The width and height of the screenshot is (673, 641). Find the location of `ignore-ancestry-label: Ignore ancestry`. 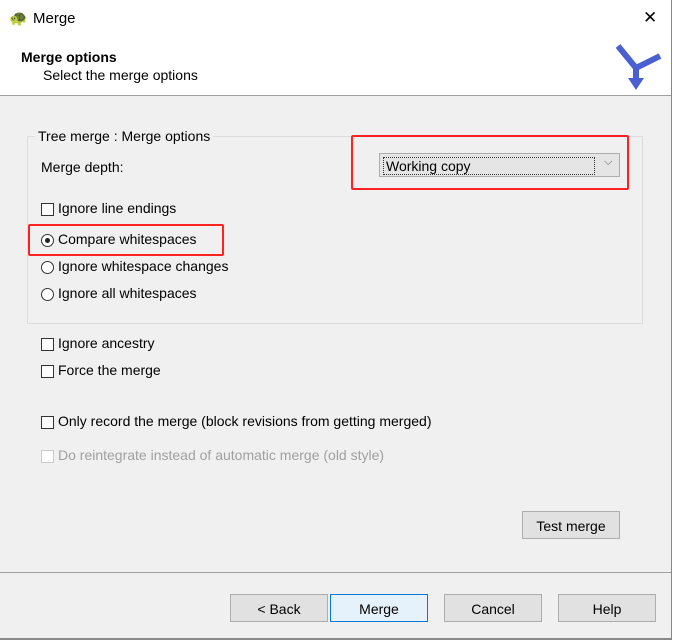

ignore-ancestry-label: Ignore ancestry is located at coordinates (106, 343).